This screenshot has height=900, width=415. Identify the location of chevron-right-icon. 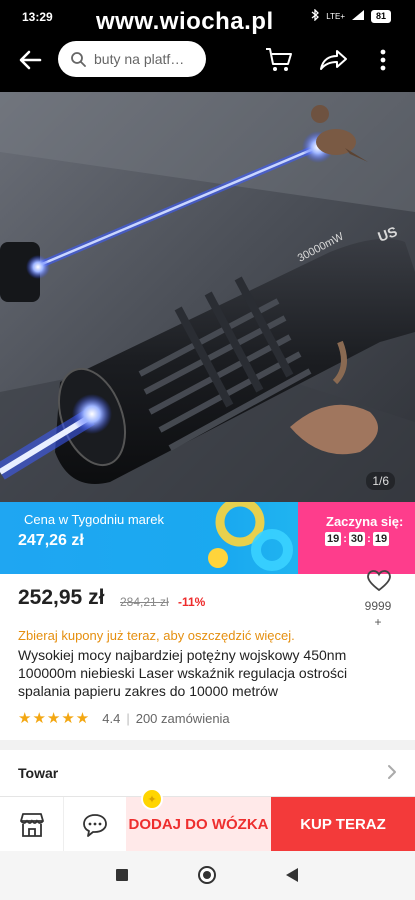
(392, 772).